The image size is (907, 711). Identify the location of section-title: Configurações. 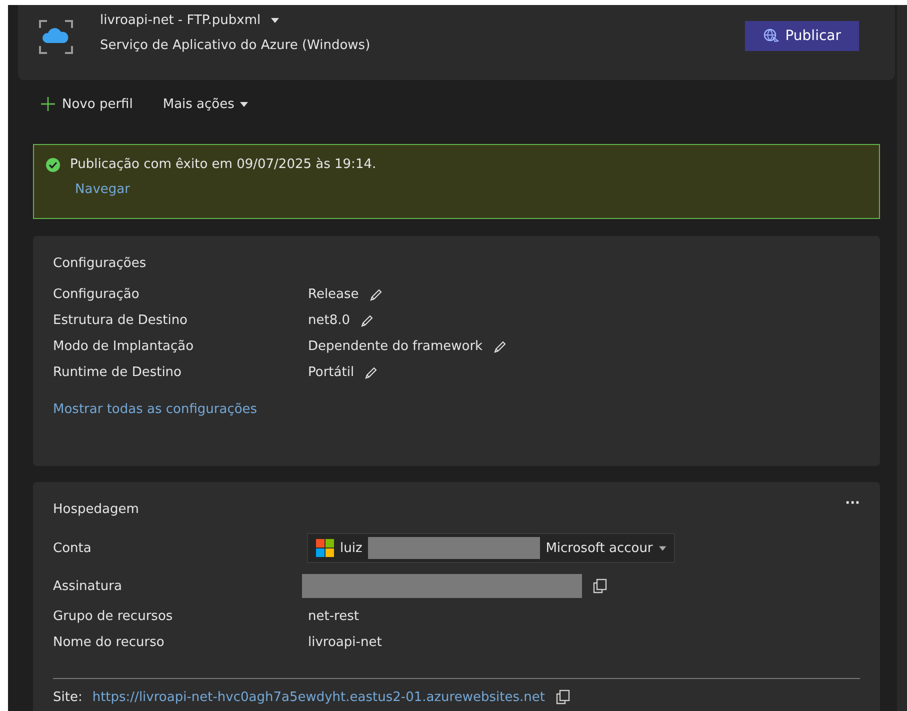
(99, 263).